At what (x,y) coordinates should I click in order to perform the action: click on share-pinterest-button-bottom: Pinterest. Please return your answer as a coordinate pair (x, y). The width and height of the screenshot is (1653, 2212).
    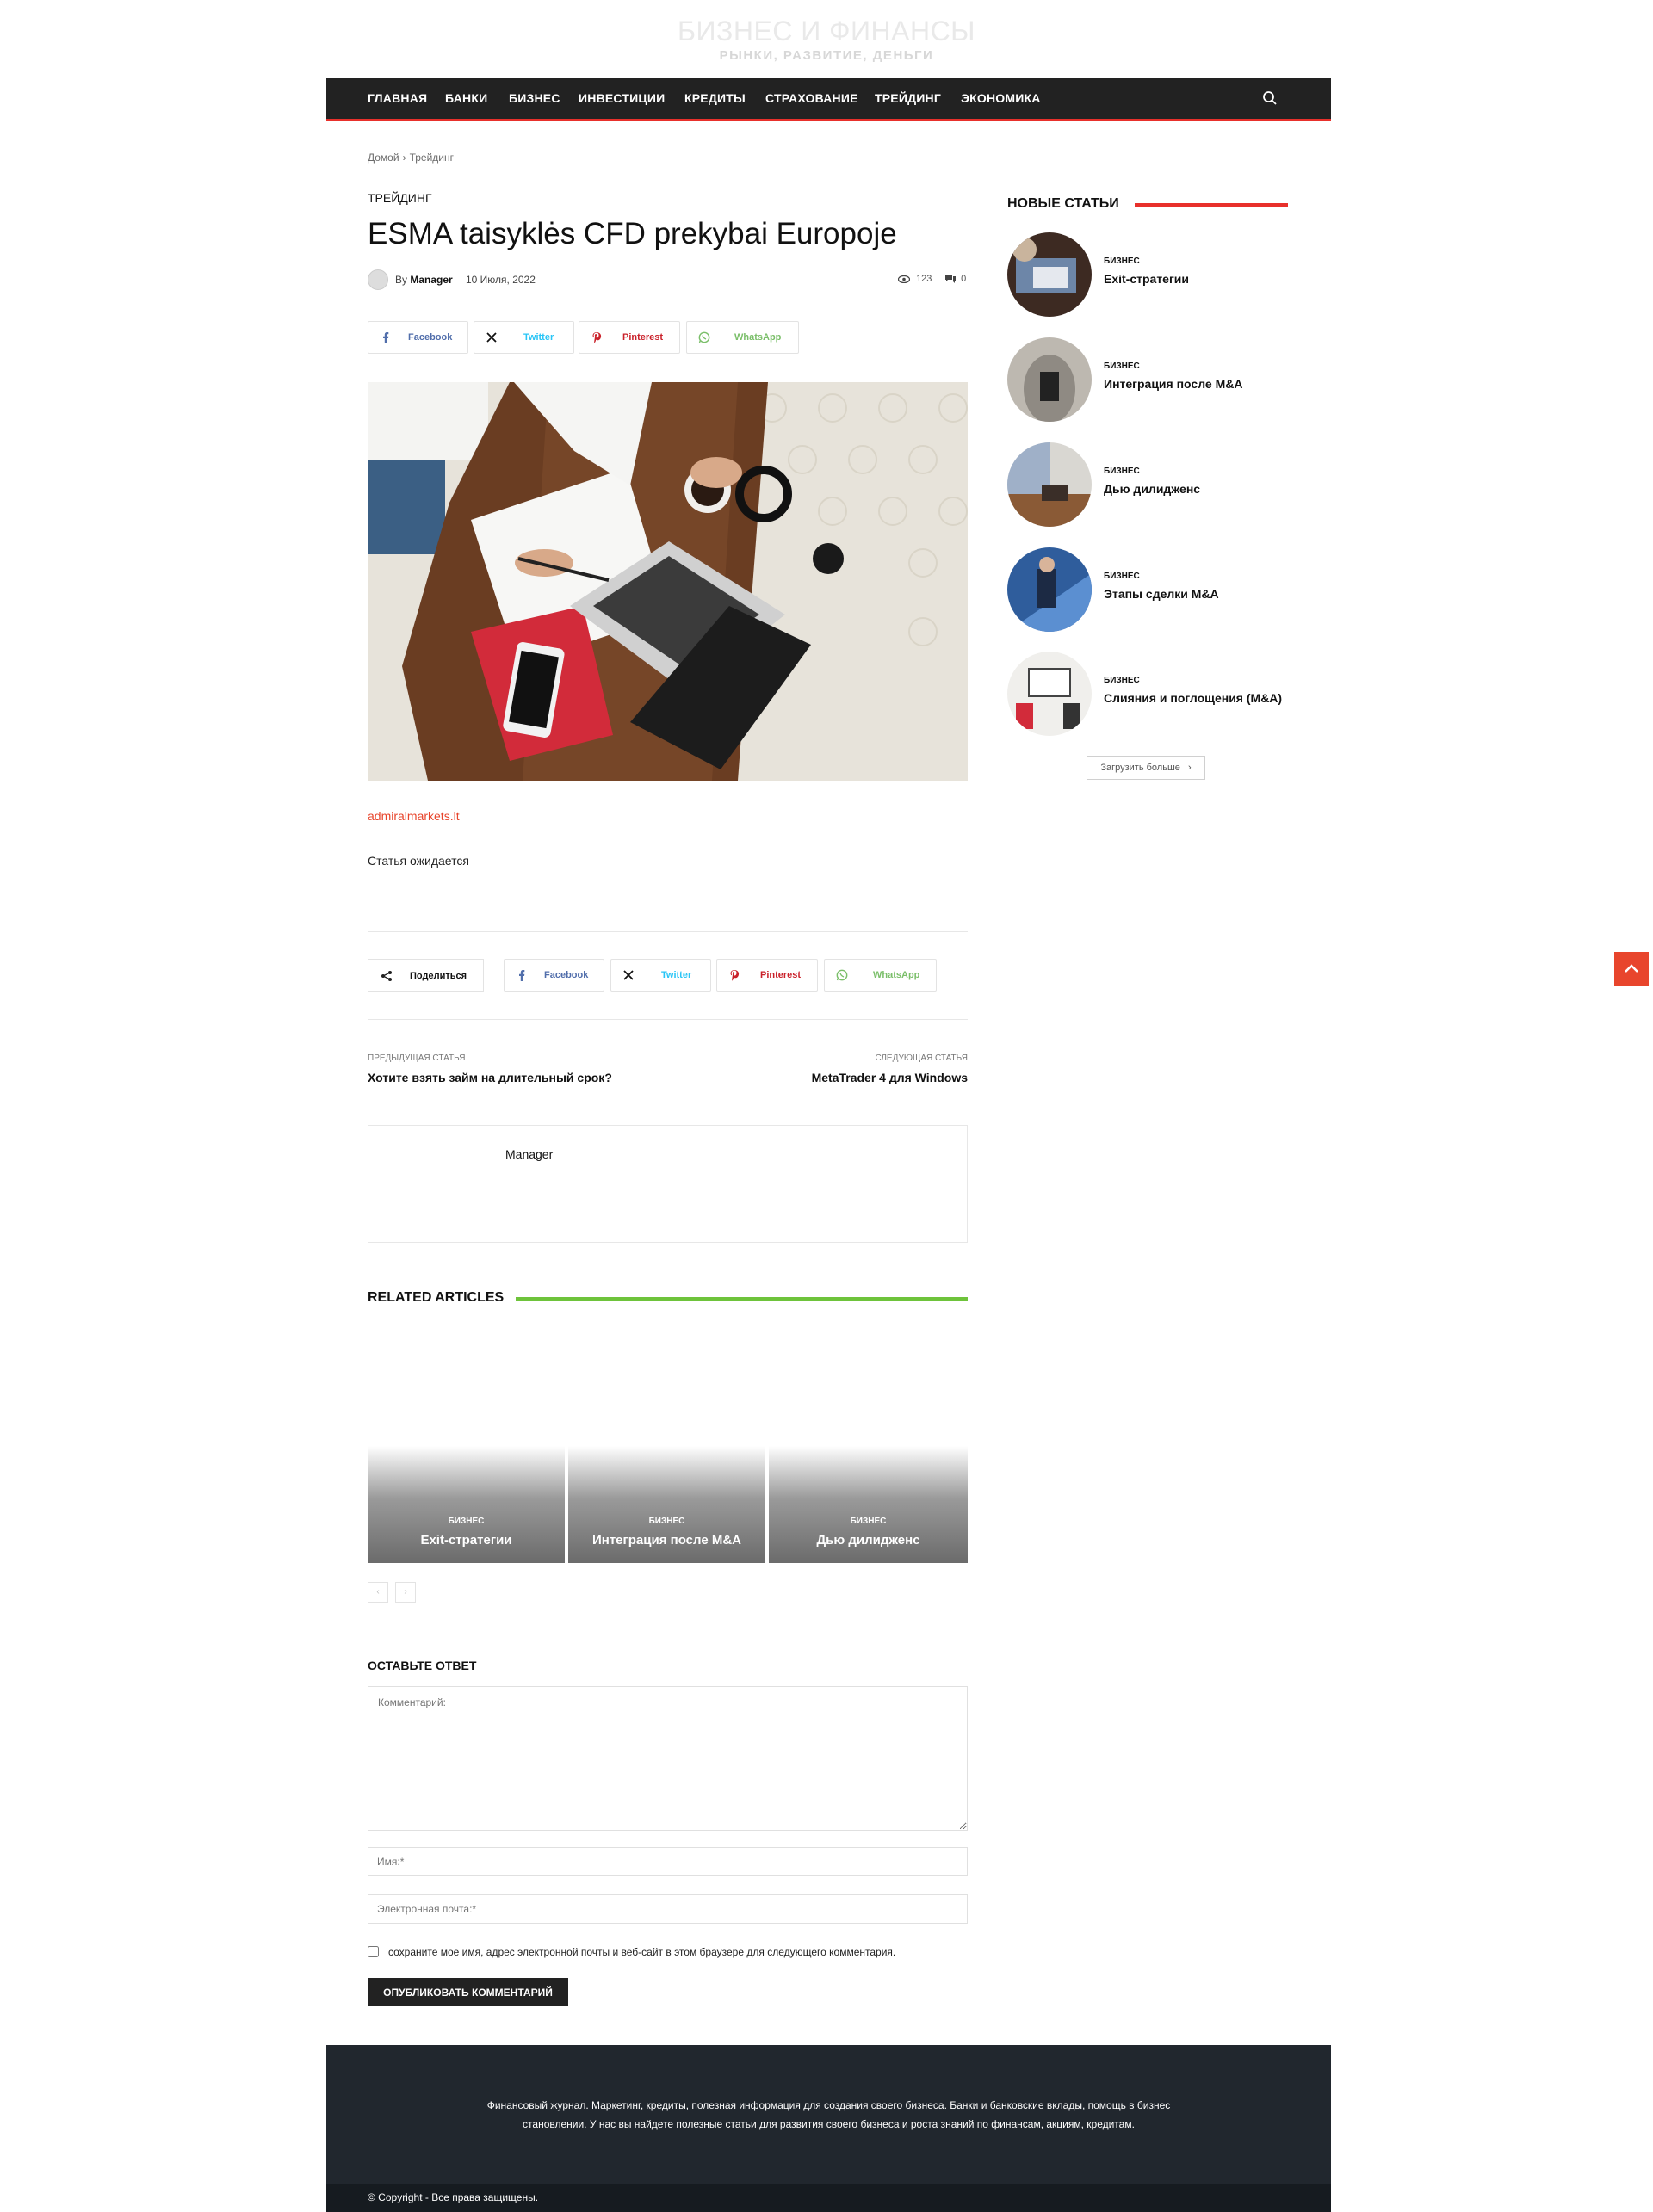
    Looking at the image, I should click on (767, 975).